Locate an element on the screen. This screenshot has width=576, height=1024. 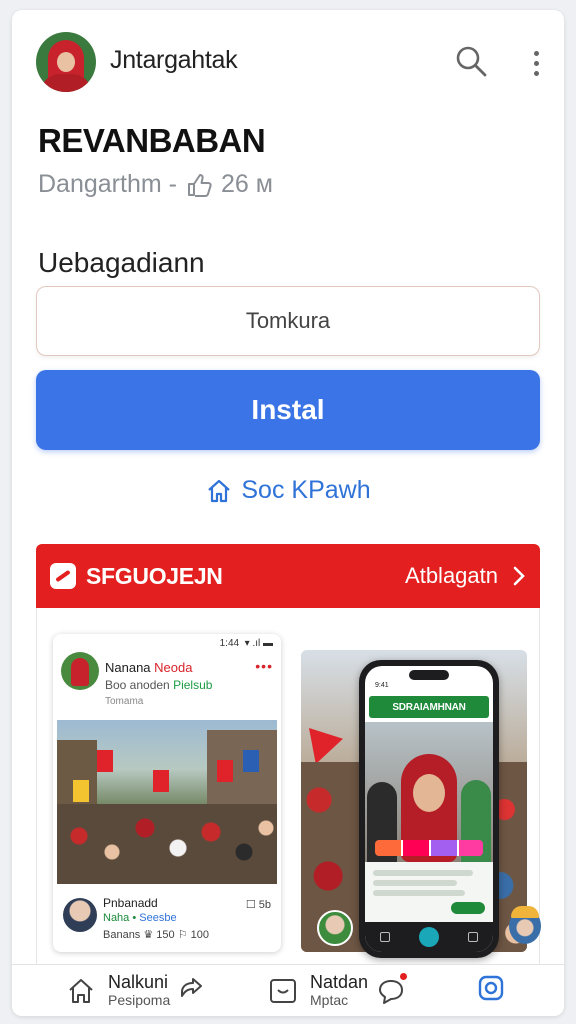
share-link-label: Soc KPawh is located at coordinates (306, 490).